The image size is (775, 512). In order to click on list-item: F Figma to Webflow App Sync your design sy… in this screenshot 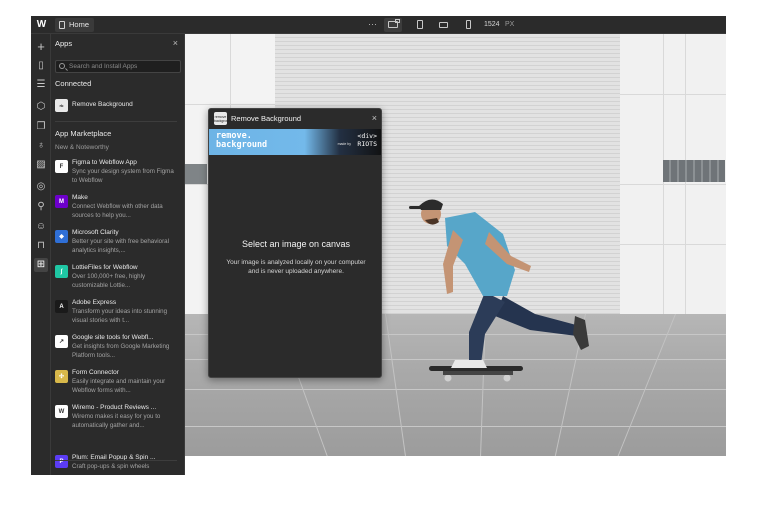, I will do `click(116, 174)`.